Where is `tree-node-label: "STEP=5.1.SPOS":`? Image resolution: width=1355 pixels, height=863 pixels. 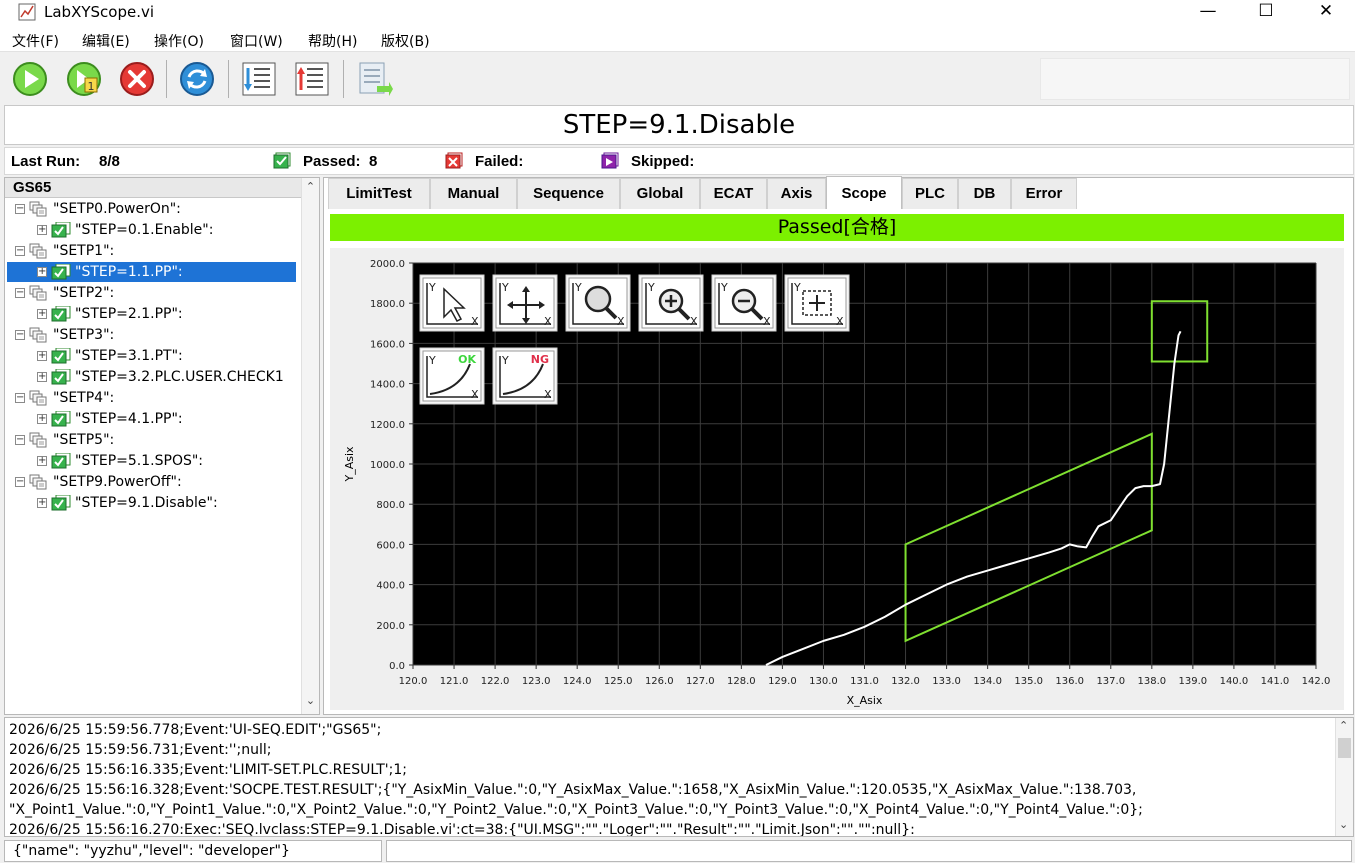
tree-node-label: "STEP=5.1.SPOS": is located at coordinates (139, 461).